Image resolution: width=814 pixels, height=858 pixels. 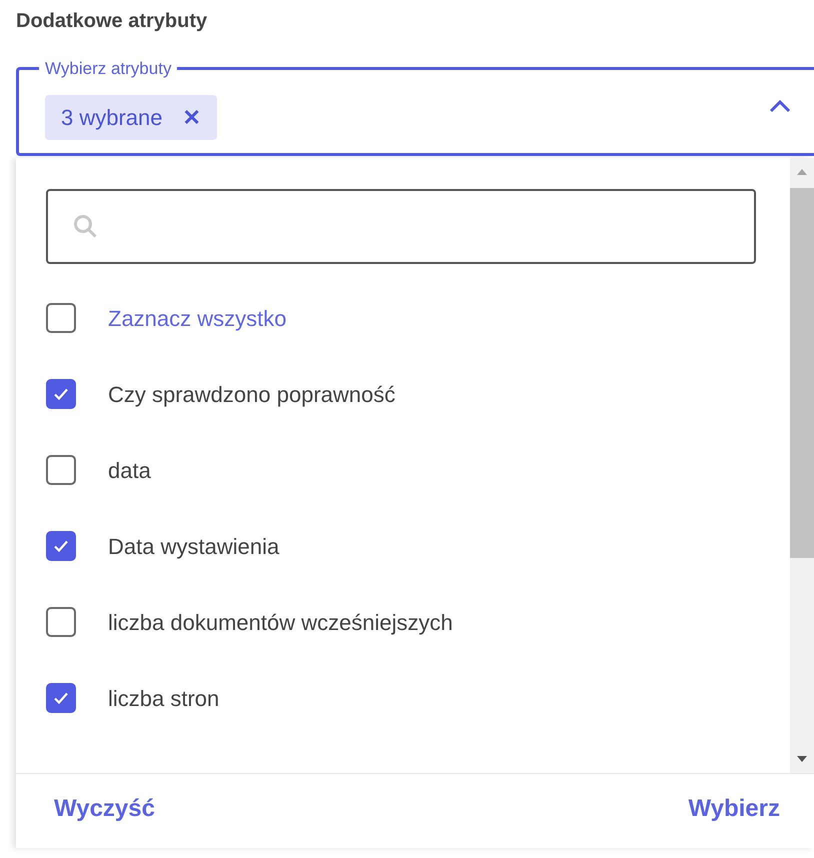 I want to click on select-label: Wybierz atrybuty, so click(x=108, y=69).